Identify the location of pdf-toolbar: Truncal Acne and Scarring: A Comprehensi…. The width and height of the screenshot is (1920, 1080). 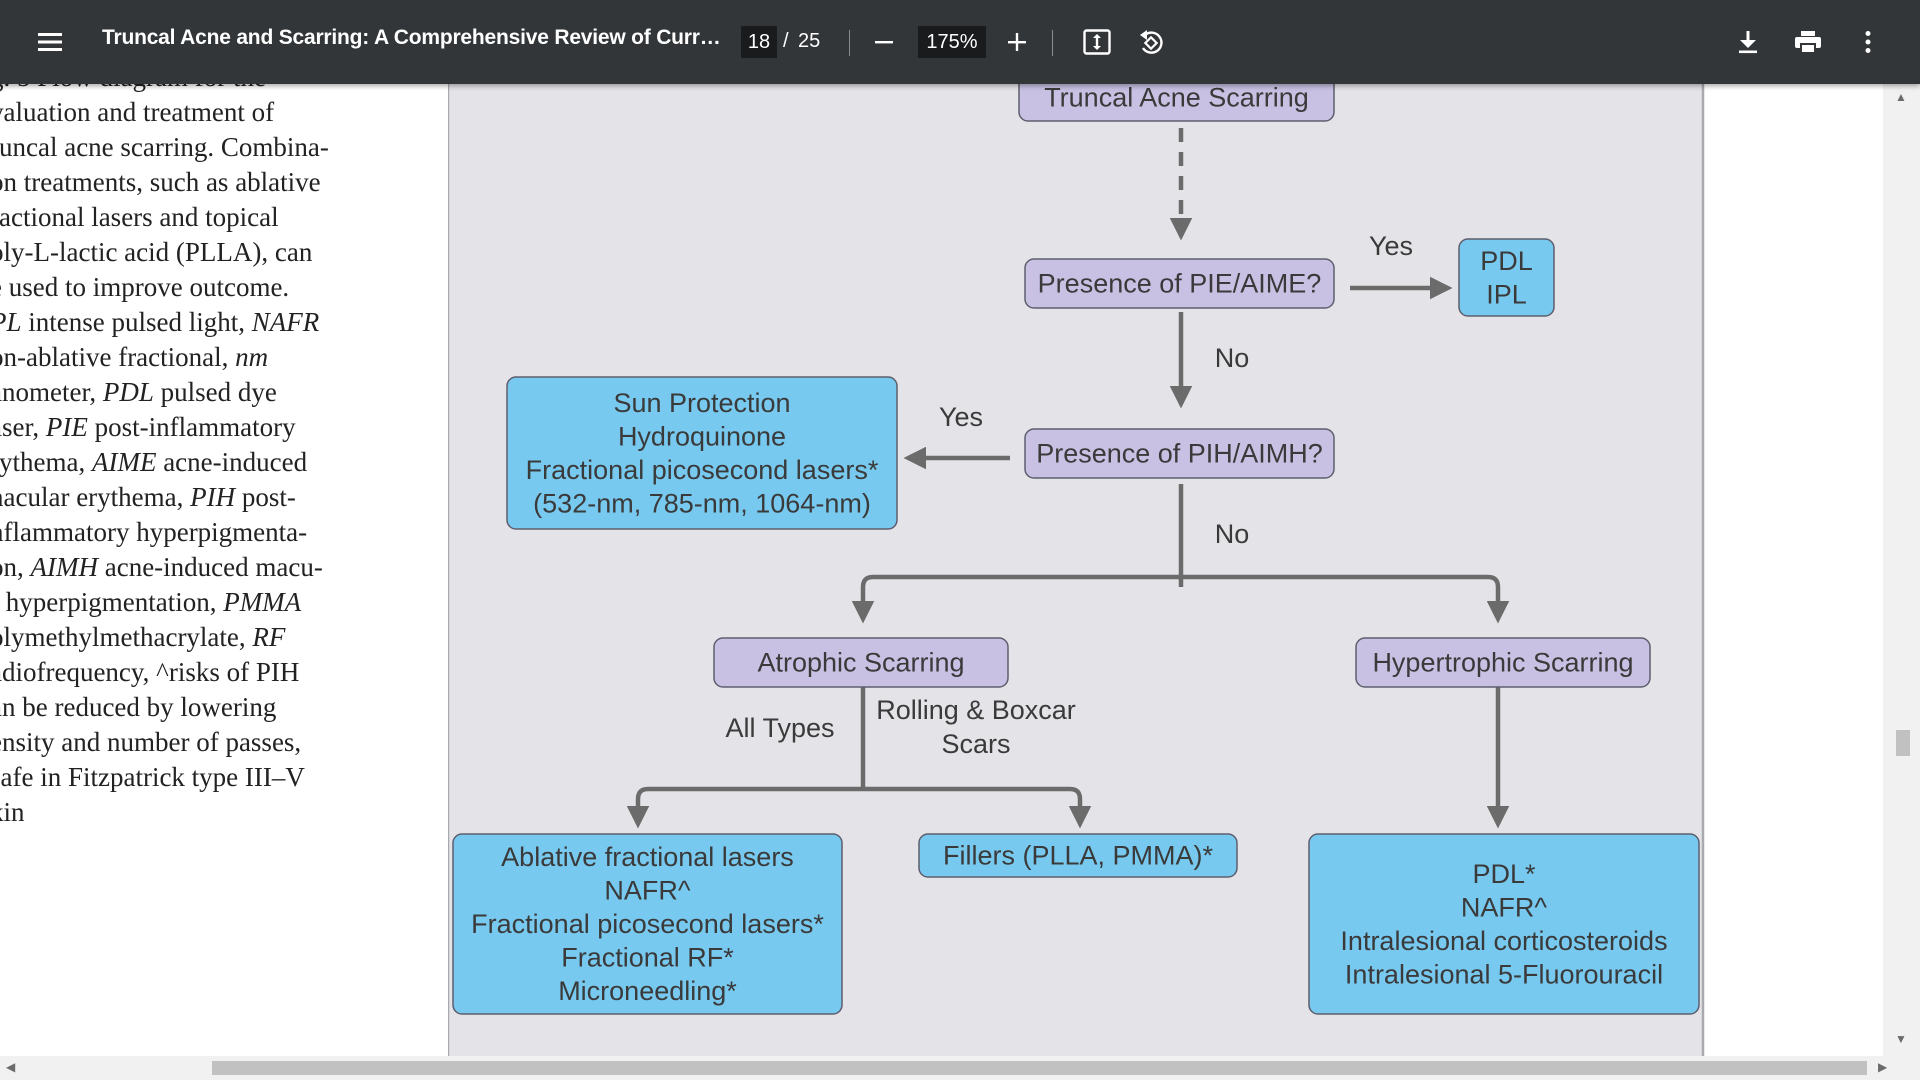
(960, 42).